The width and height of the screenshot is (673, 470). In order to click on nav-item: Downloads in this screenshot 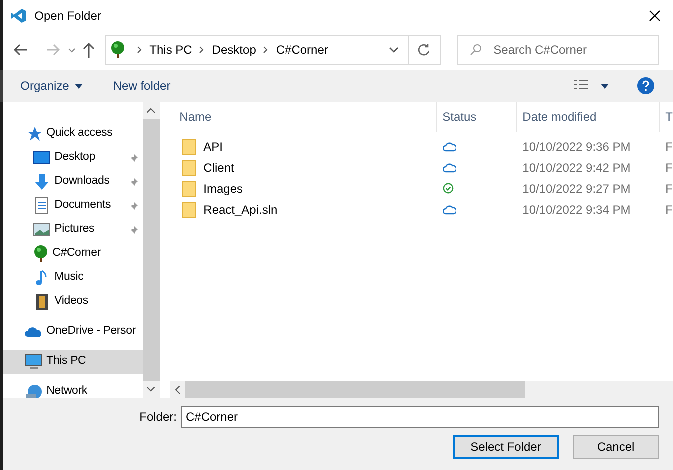, I will do `click(72, 182)`.